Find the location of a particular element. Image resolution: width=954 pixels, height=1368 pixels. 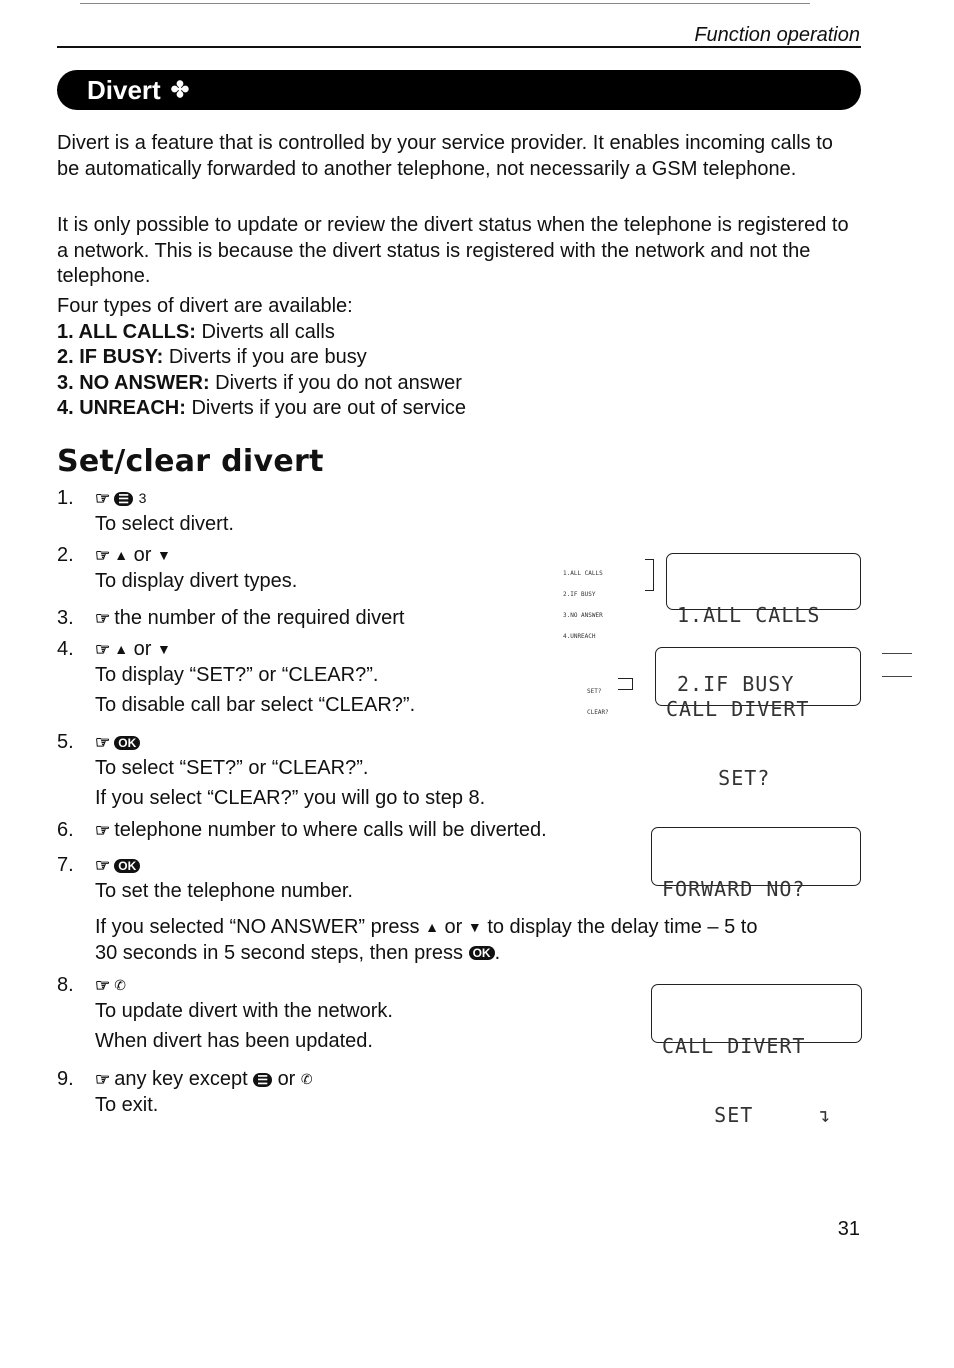

list-item: 2. IF BUSY: Diverts if you are busy is located at coordinates (212, 357).